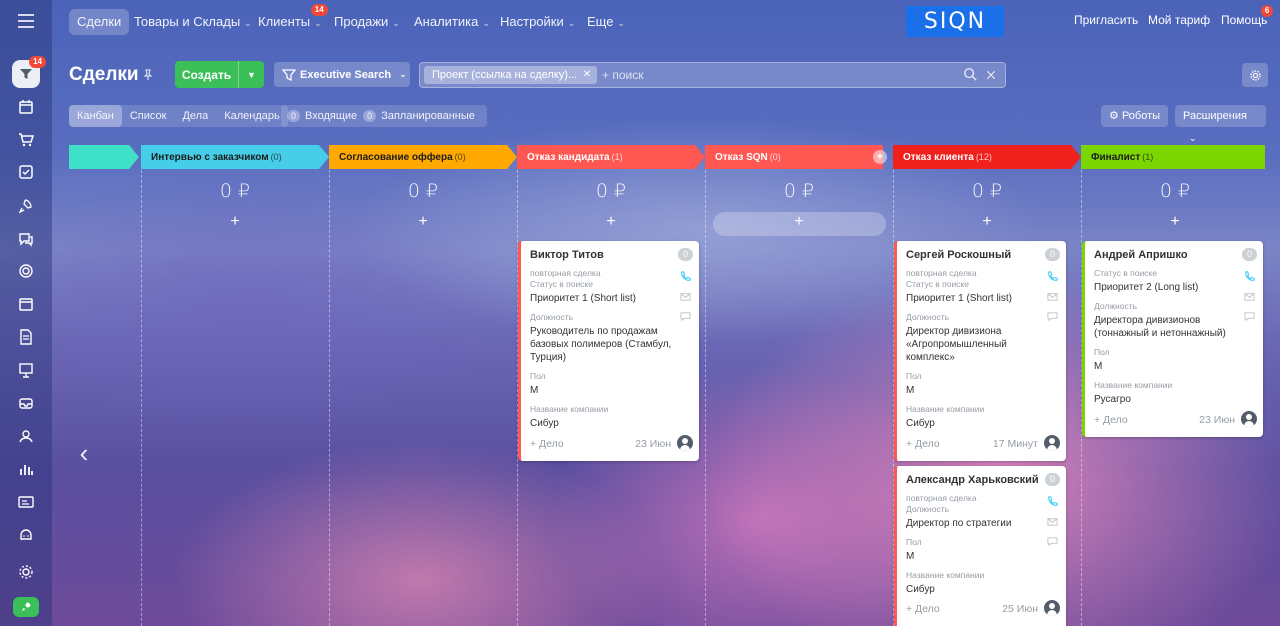 The image size is (1280, 626). Describe the element at coordinates (796, 157) in the screenshot. I see `stage-header-sqn-refusal: Отказ SQN (0) +` at that location.